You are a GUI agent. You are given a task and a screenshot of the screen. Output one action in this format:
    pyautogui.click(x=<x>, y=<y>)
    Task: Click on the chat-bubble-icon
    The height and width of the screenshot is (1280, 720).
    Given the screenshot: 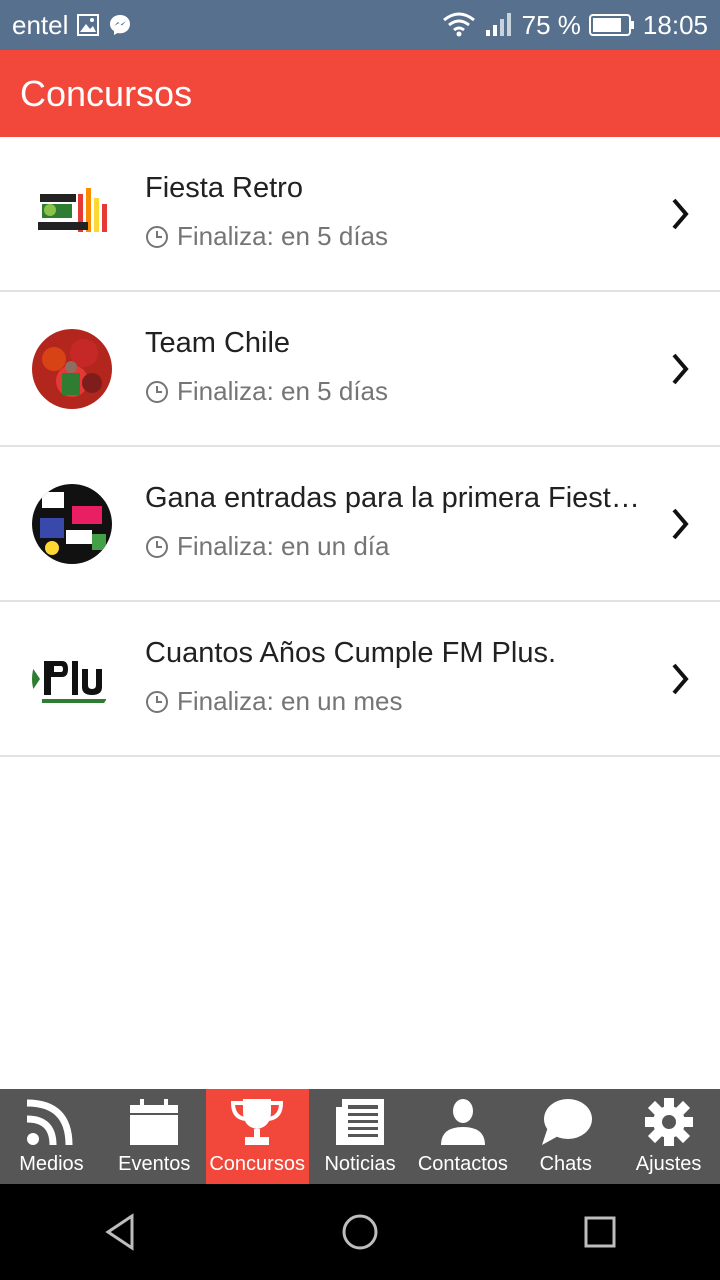 What is the action you would take?
    pyautogui.click(x=566, y=1122)
    